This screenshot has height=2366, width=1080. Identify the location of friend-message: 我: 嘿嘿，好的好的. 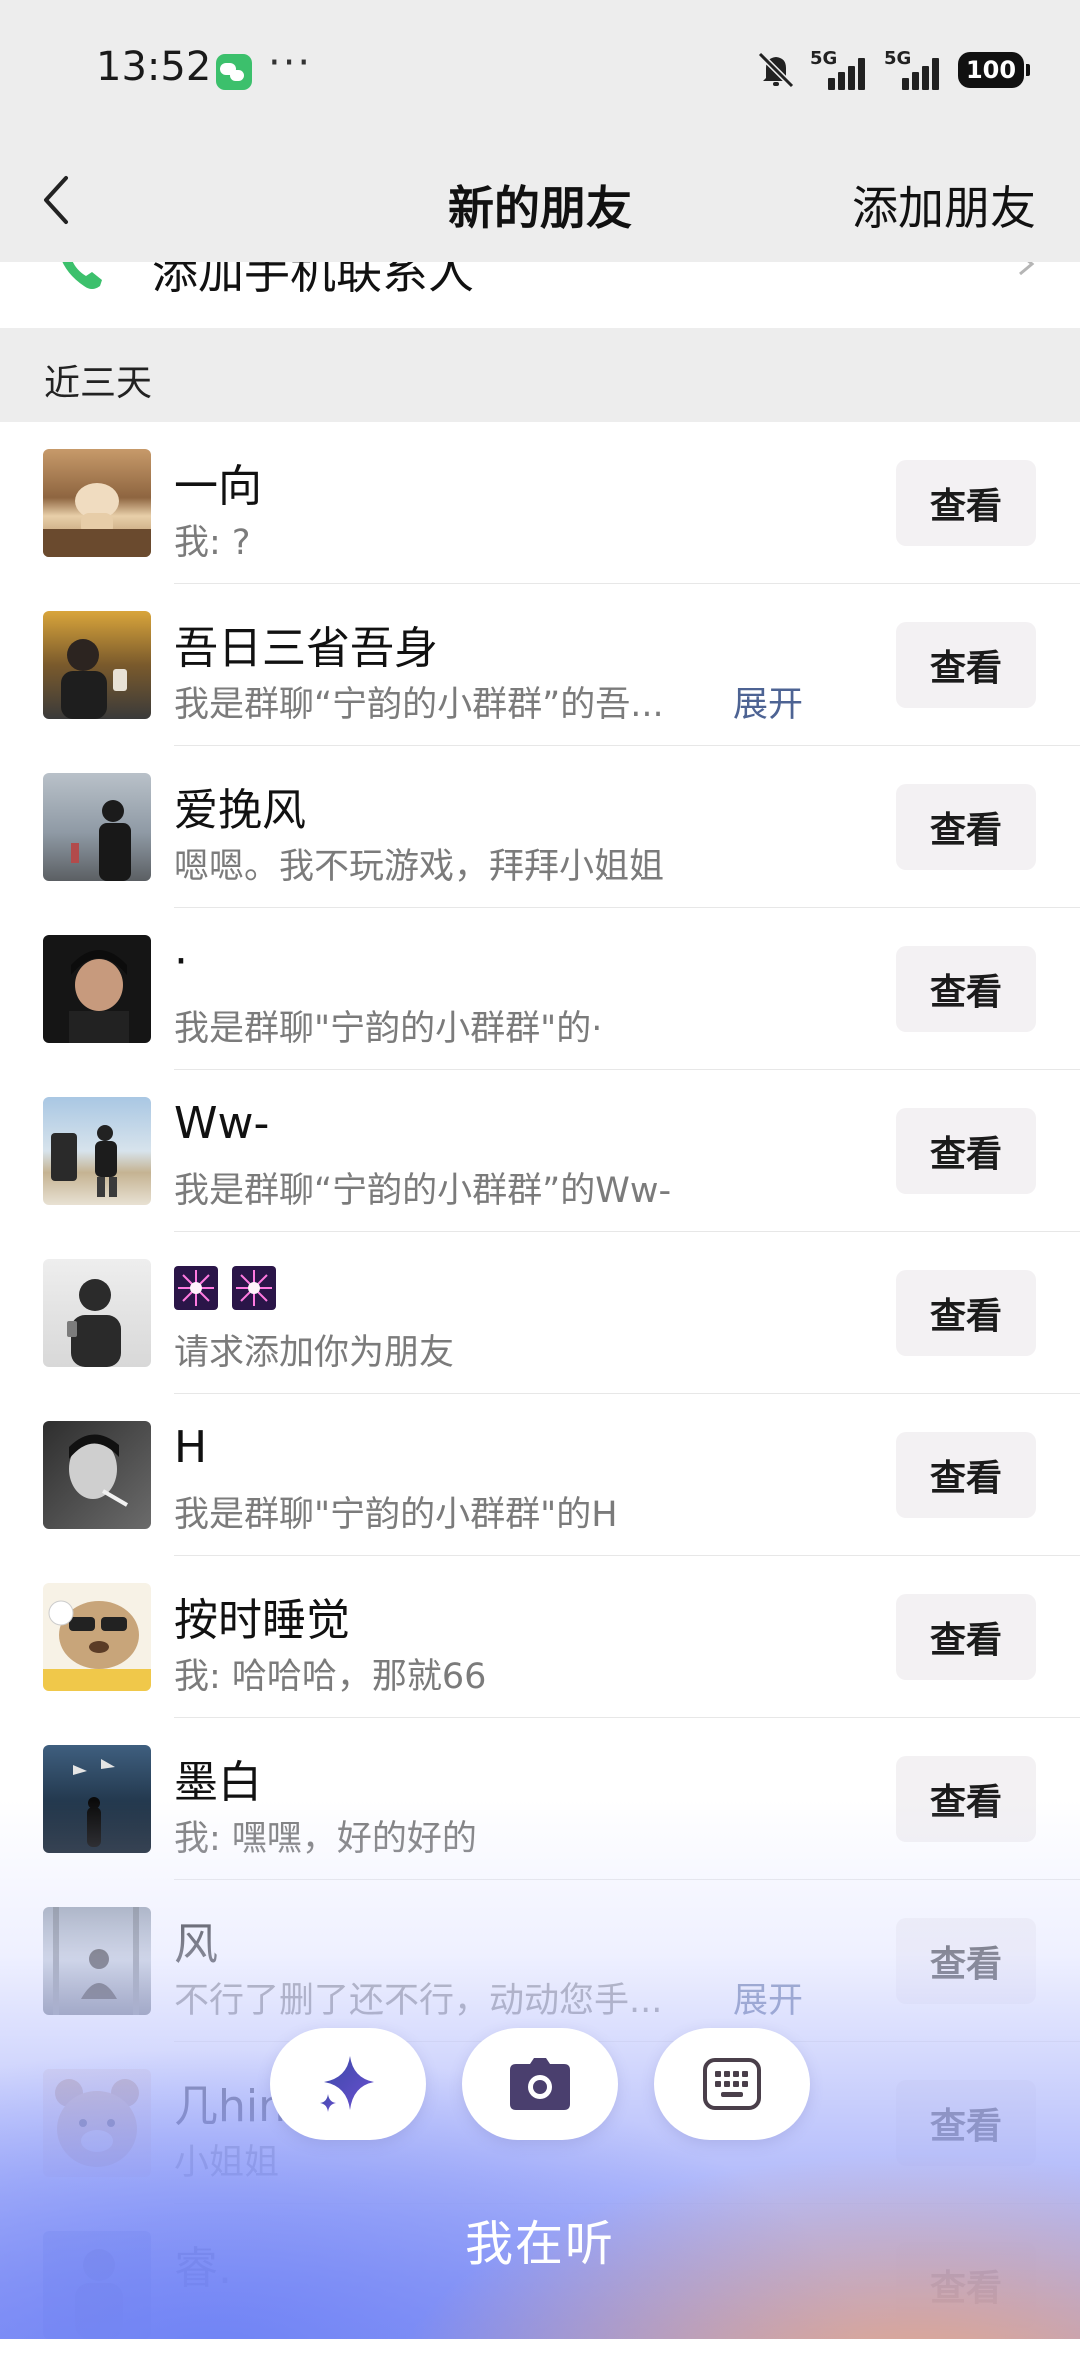
(325, 1839).